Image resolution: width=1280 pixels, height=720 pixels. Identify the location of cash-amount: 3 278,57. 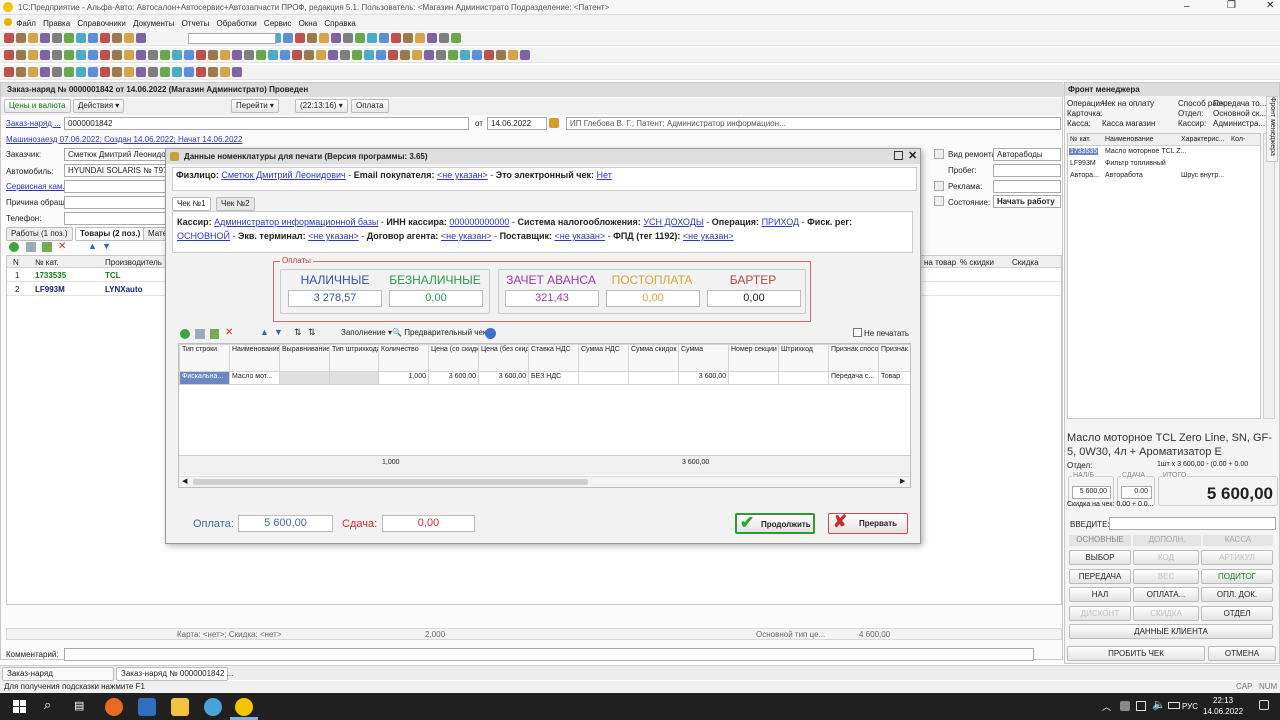
(335, 298).